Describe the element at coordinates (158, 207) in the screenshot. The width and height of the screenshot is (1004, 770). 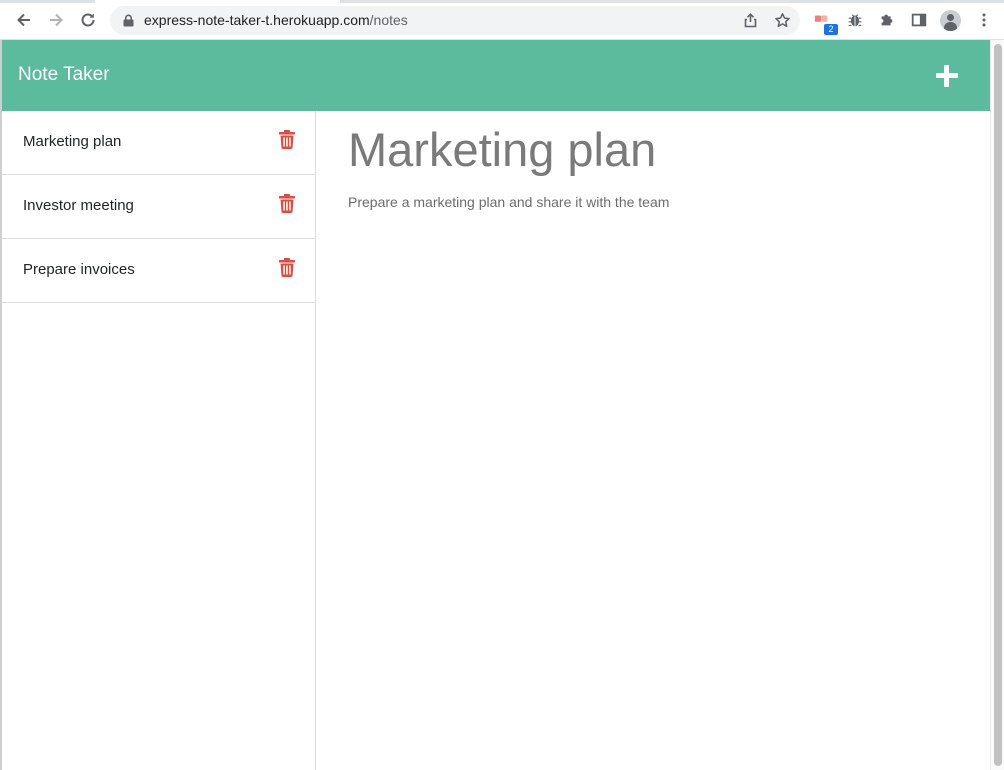
I see `note-list-item: Investor meeting` at that location.